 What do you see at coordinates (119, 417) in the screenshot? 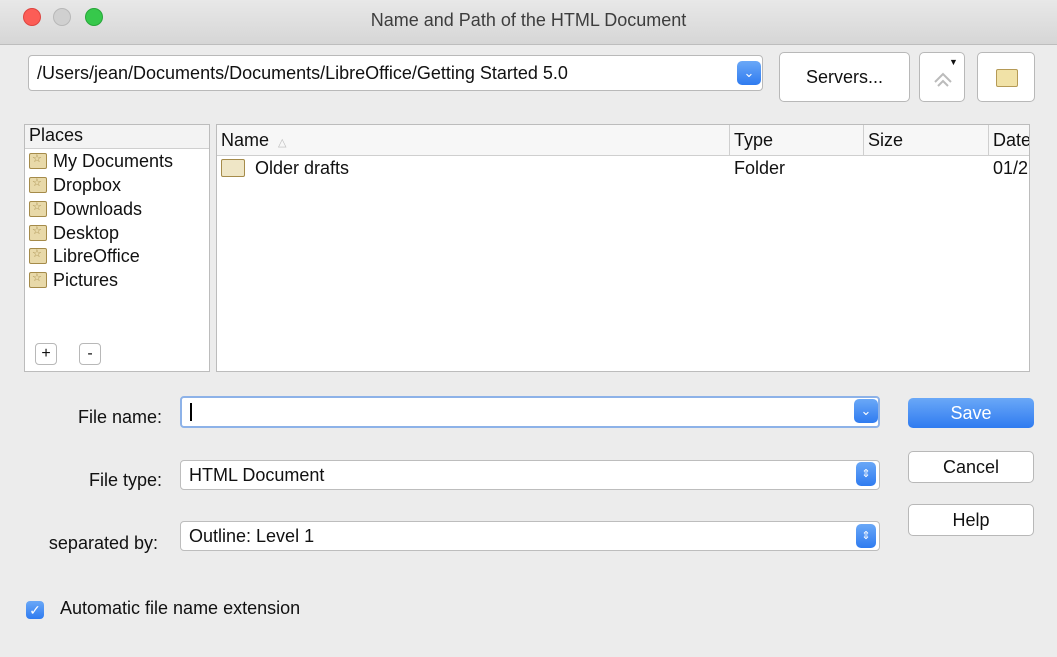
I see `file-name-label: File name:` at bounding box center [119, 417].